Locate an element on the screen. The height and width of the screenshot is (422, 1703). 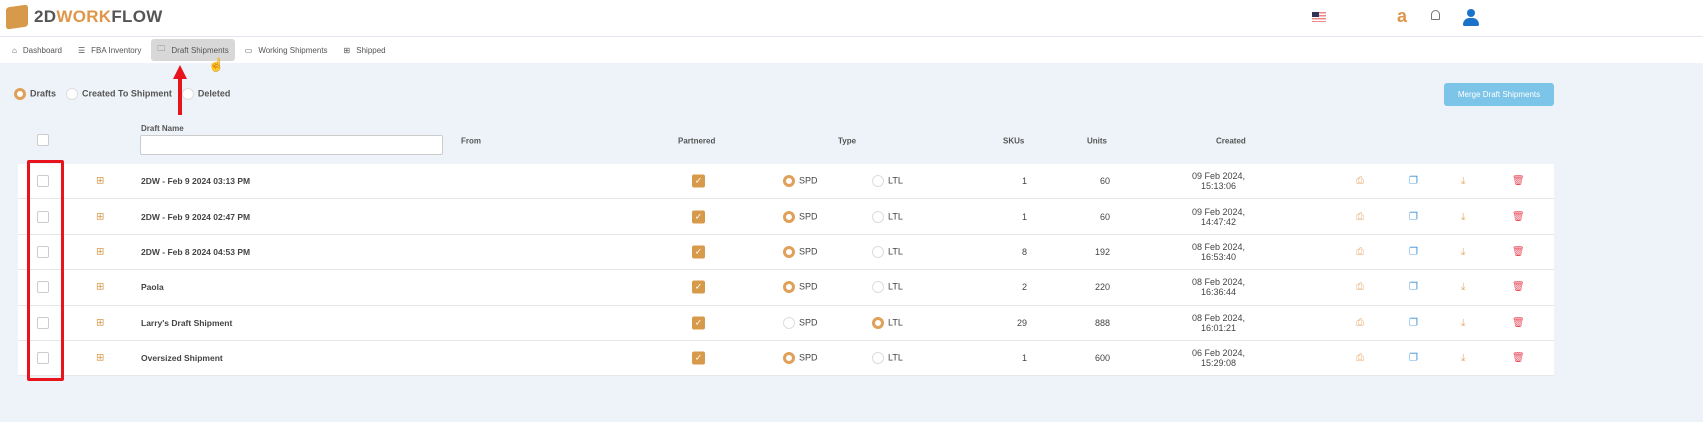
draft-name-filter-input is located at coordinates (291, 145).